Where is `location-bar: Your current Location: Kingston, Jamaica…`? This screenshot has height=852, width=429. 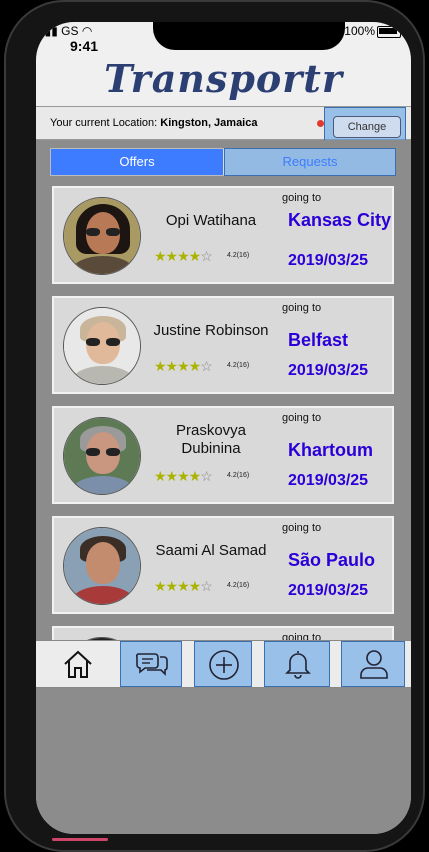
location-bar: Your current Location: Kingston, Jamaica… is located at coordinates (223, 125).